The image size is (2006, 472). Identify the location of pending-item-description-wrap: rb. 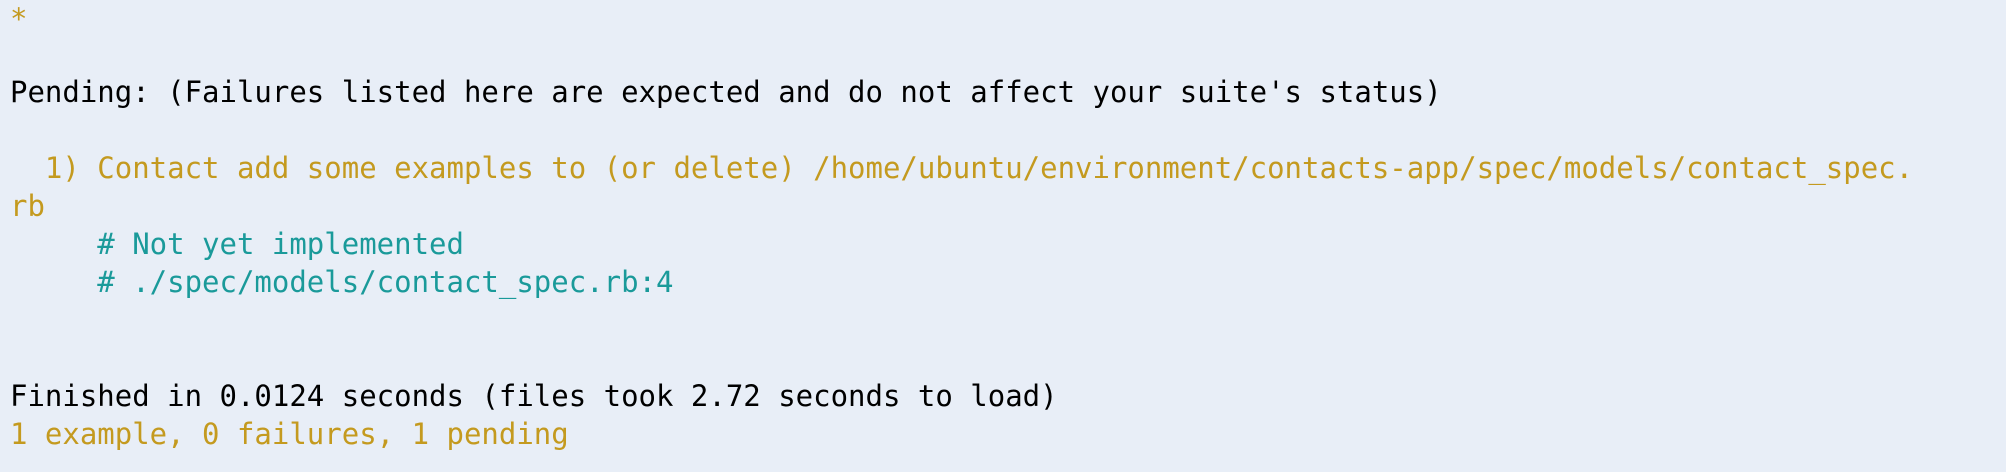
(27, 206).